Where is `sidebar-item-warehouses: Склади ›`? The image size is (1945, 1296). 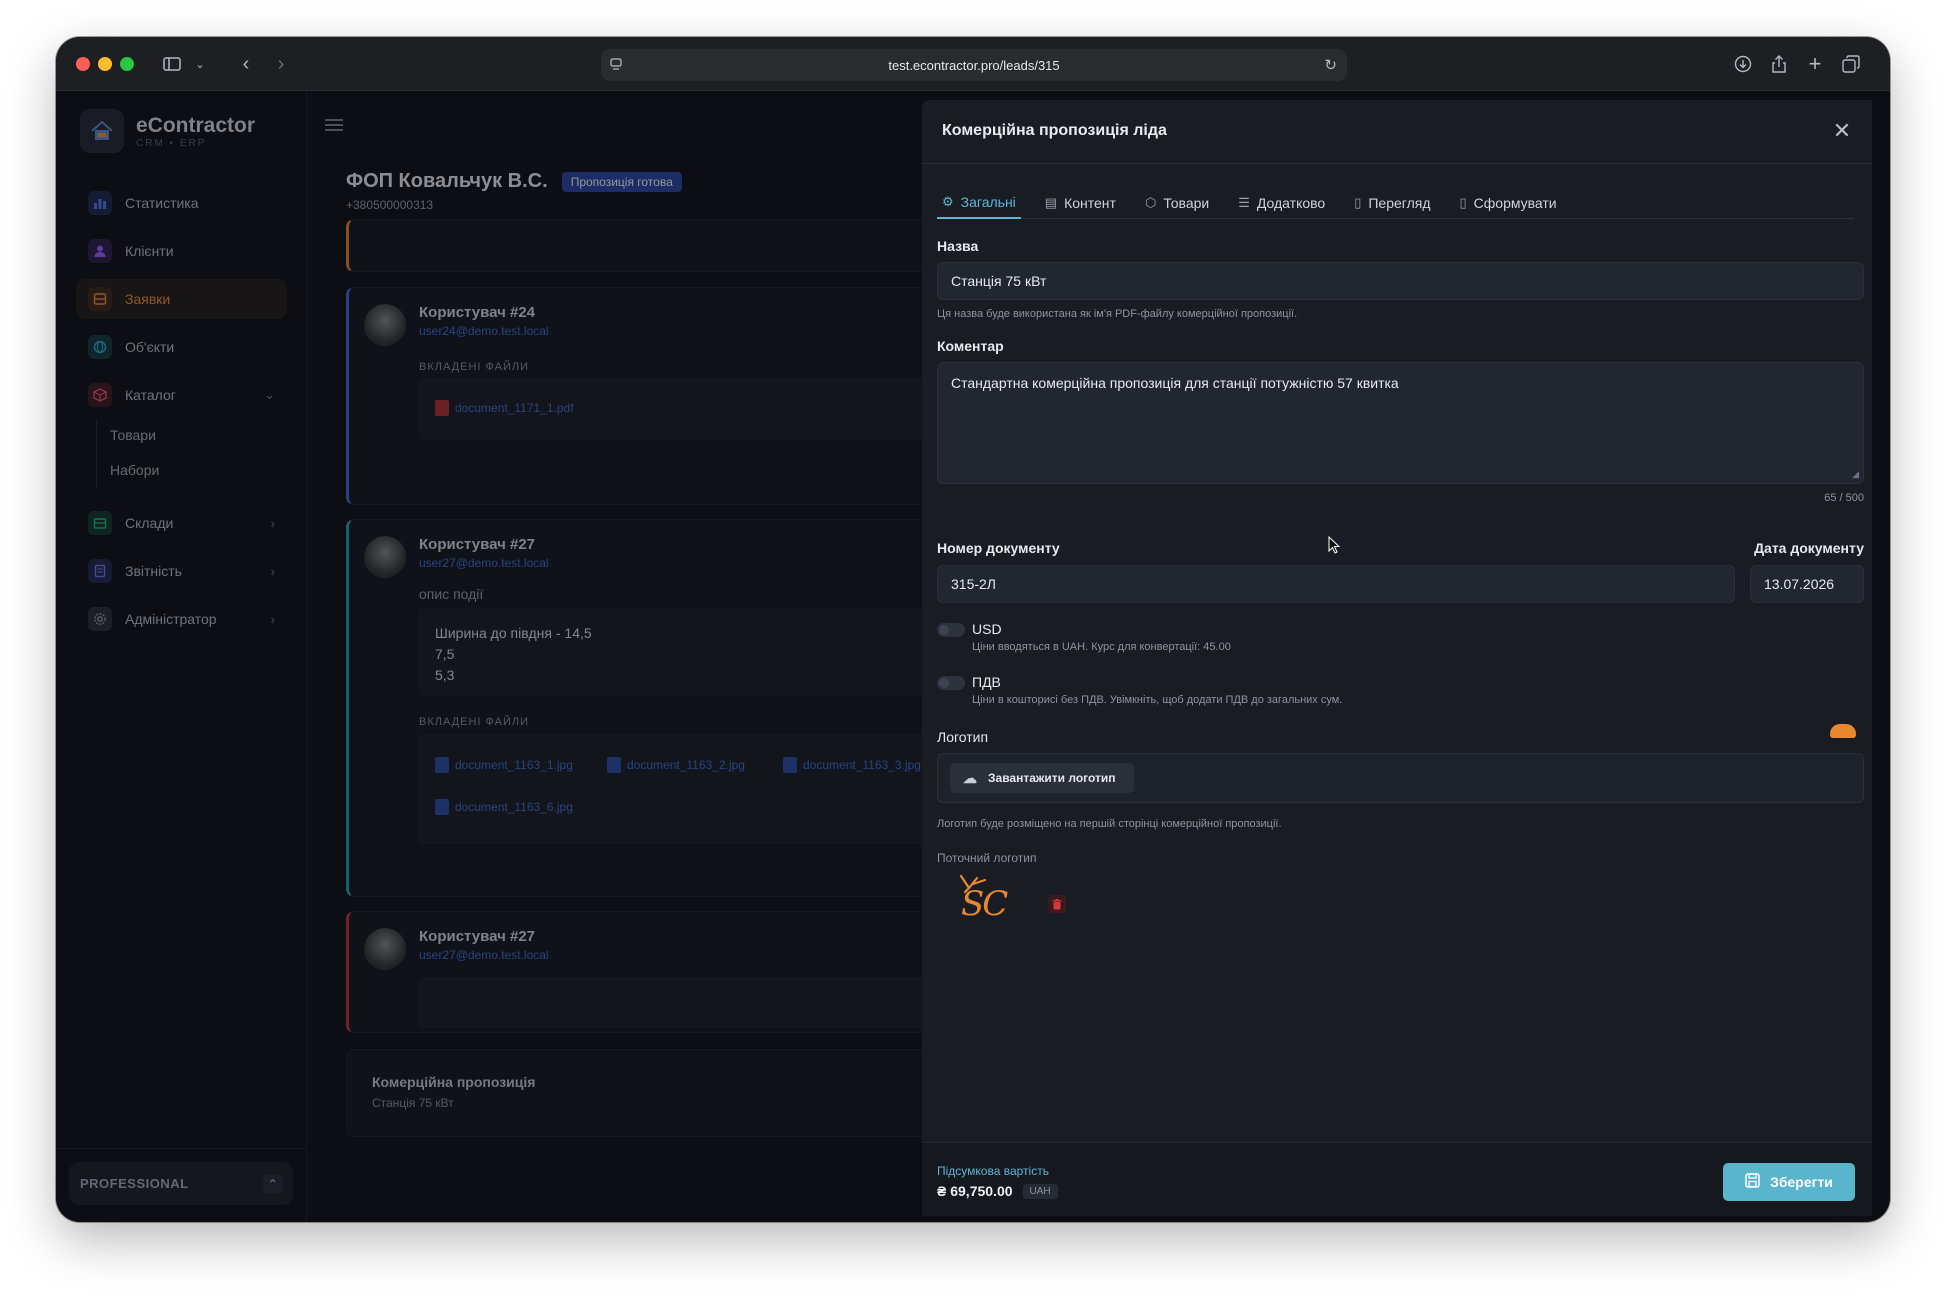 sidebar-item-warehouses: Склади › is located at coordinates (181, 523).